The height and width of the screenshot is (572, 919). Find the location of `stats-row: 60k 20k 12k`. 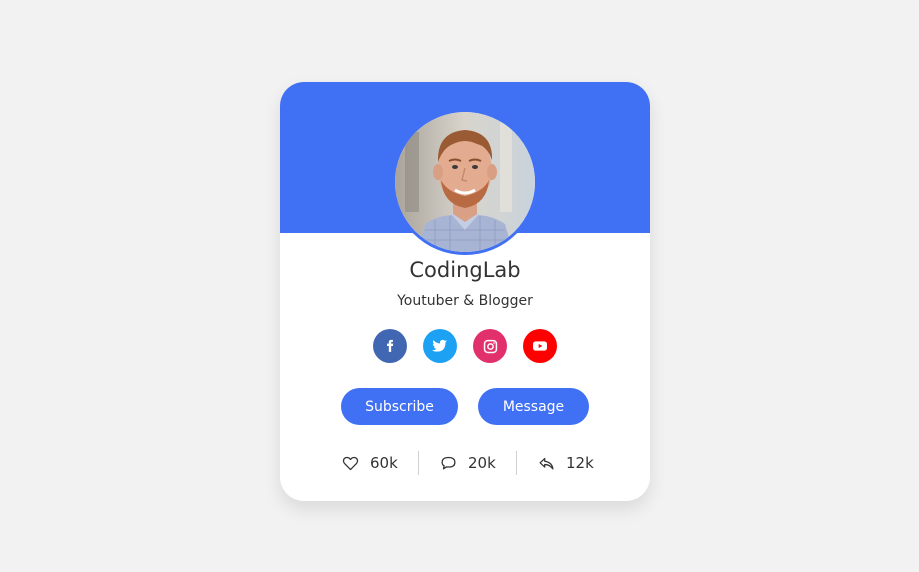

stats-row: 60k 20k 12k is located at coordinates (465, 463).